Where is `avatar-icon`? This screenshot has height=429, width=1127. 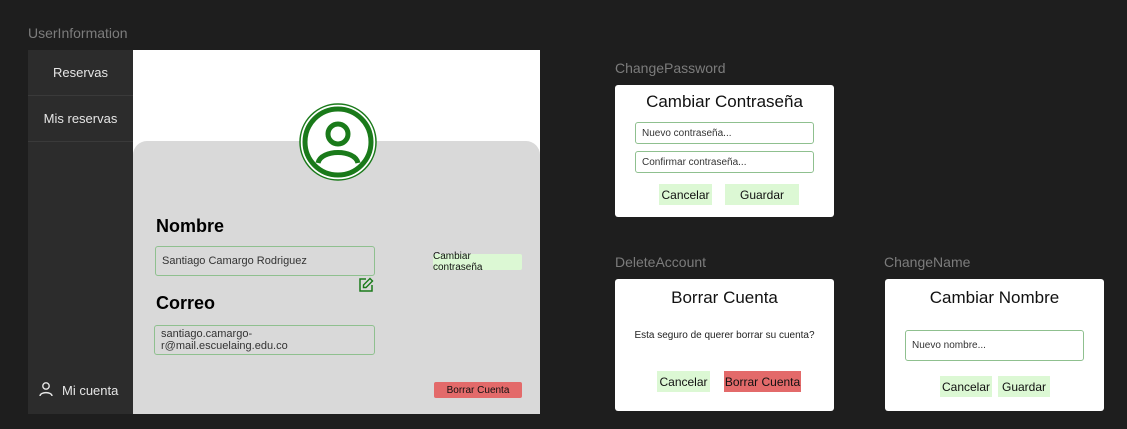
avatar-icon is located at coordinates (338, 142).